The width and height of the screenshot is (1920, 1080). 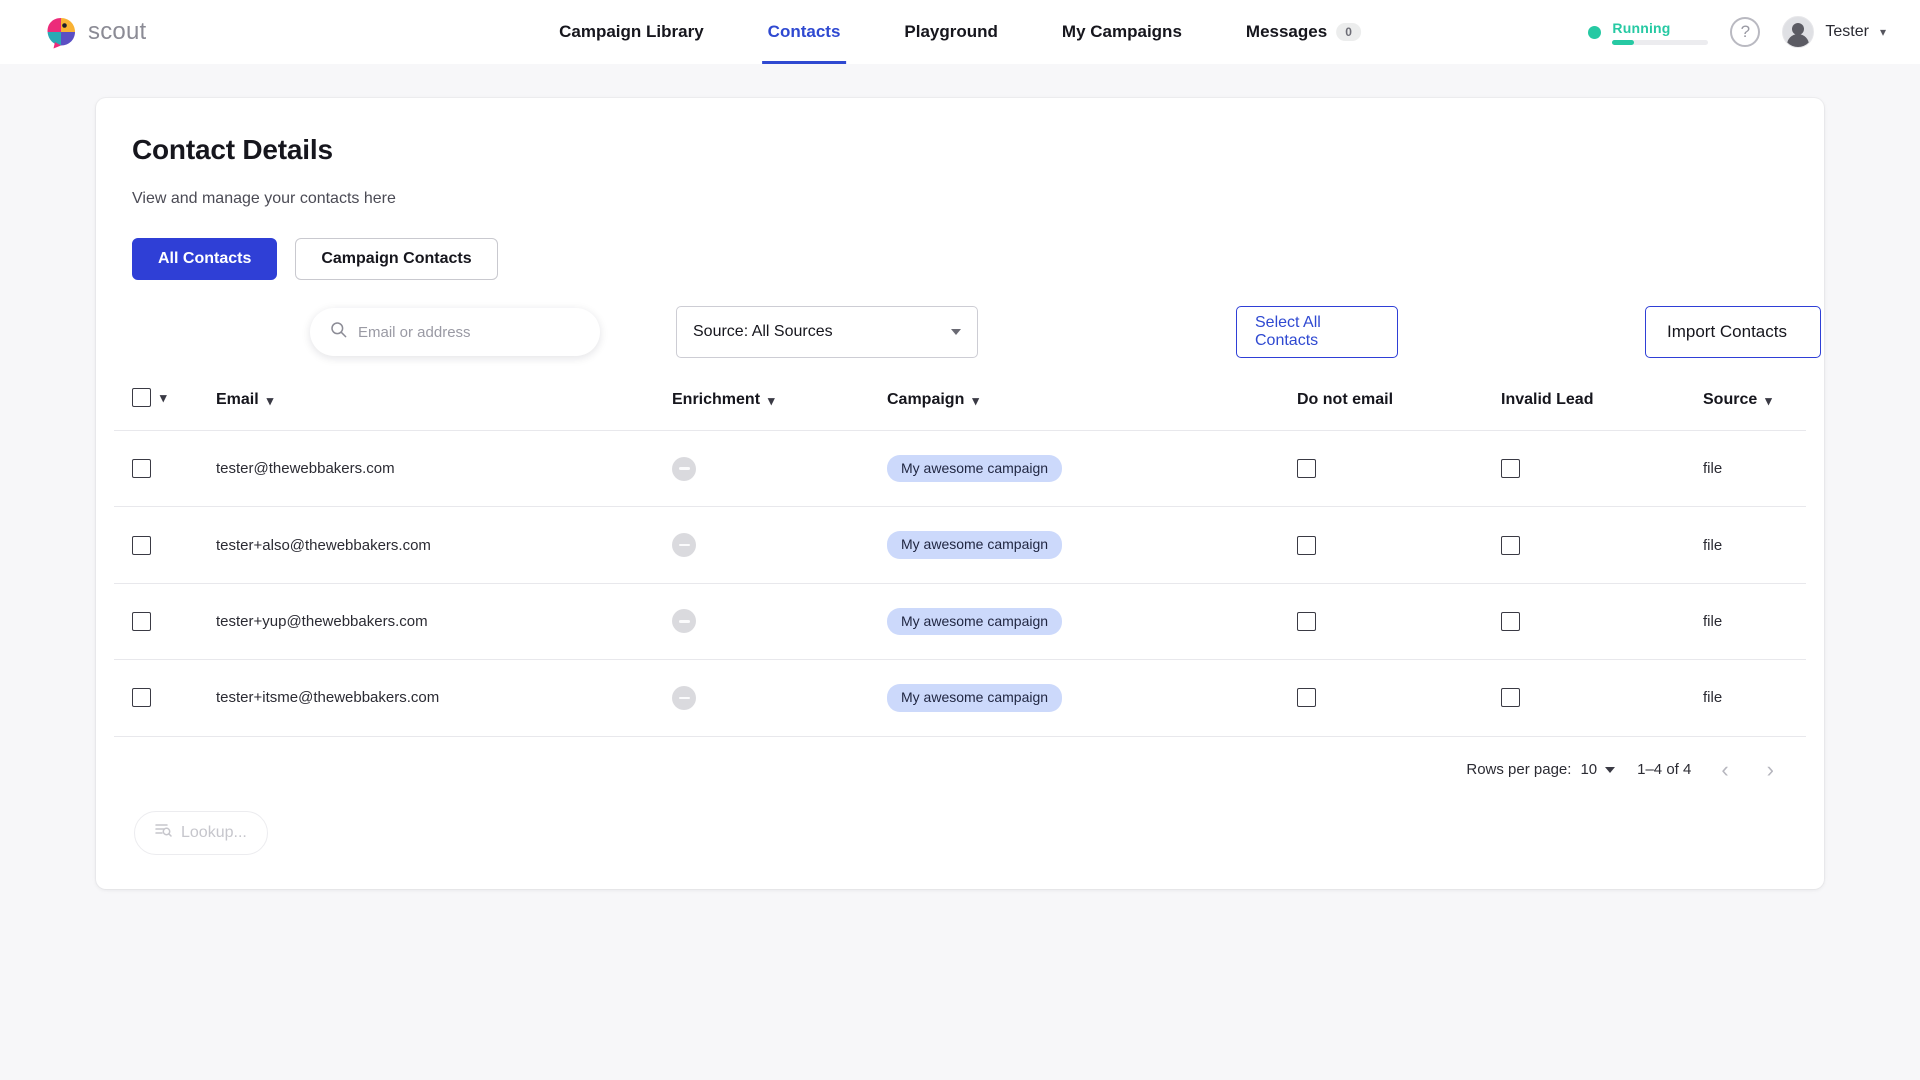 I want to click on user-menu: Tester ▾, so click(x=1834, y=32).